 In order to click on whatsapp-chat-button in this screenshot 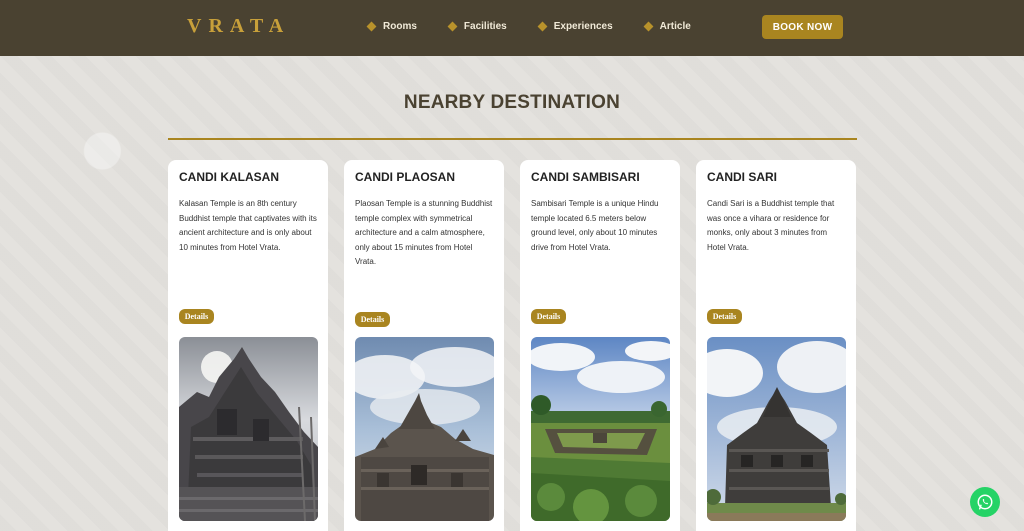, I will do `click(985, 502)`.